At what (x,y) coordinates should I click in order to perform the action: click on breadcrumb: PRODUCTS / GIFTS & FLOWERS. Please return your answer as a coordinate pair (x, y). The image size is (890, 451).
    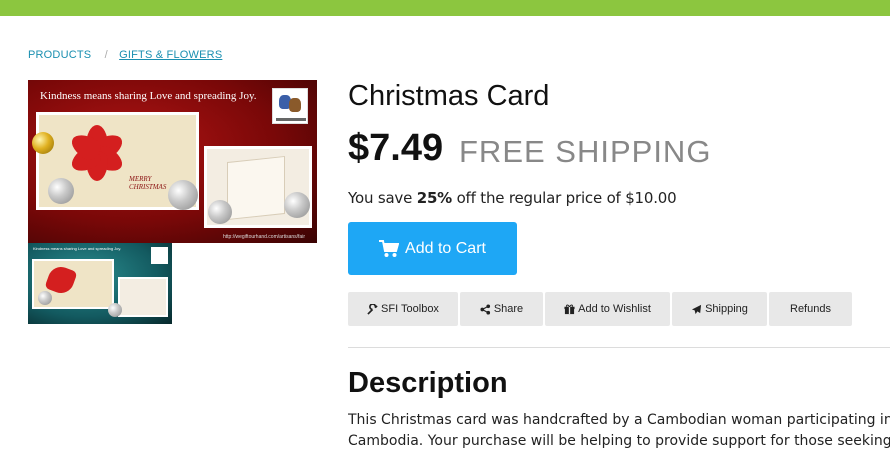
    Looking at the image, I should click on (125, 55).